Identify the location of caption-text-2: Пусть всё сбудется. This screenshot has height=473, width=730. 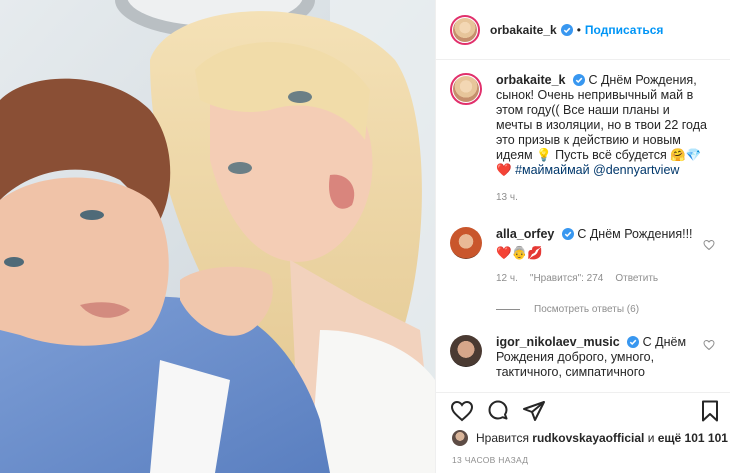
(611, 155).